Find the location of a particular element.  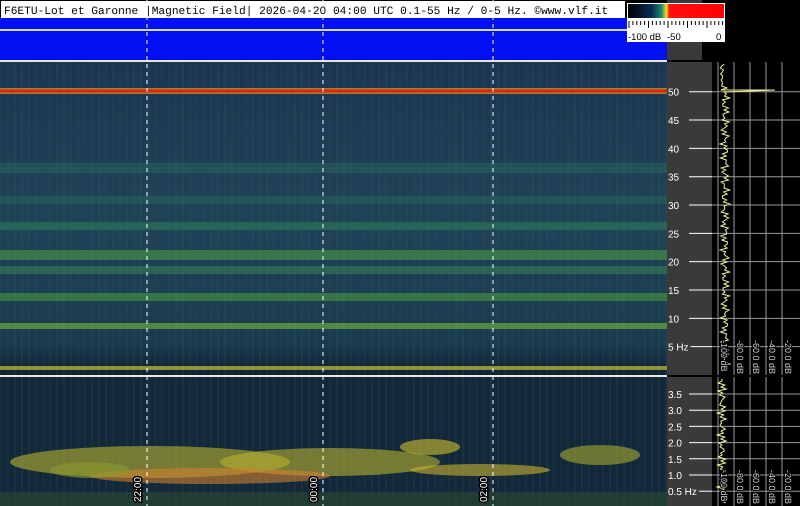

frequency-label: 30 is located at coordinates (674, 206).